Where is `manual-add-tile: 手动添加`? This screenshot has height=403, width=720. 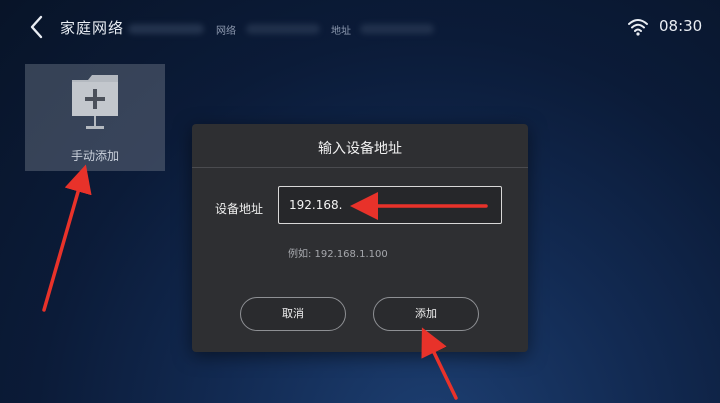
manual-add-tile: 手动添加 is located at coordinates (95, 117).